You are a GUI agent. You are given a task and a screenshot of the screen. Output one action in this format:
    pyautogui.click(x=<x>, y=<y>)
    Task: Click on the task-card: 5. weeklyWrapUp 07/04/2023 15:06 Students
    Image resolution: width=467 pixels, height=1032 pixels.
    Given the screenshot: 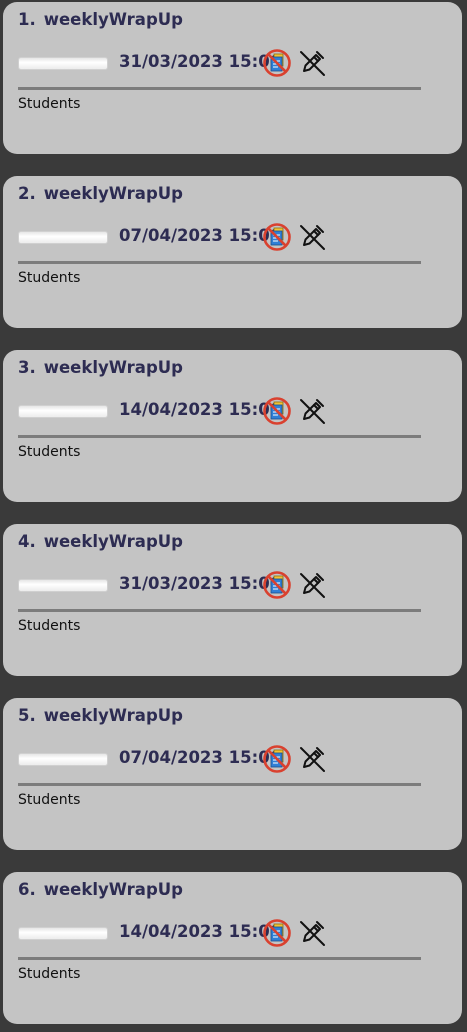 What is the action you would take?
    pyautogui.click(x=232, y=774)
    